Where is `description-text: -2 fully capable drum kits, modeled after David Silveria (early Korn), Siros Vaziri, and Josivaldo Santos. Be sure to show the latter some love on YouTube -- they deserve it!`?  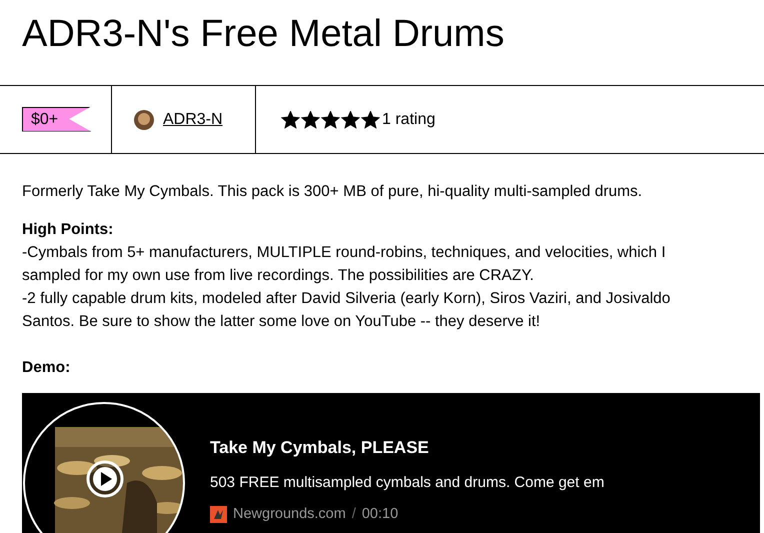 description-text: -2 fully capable drum kits, modeled after David Silveria (early Korn), Siros Vaziri, and Josivaldo Santos. Be sure to show the latter some love on YouTube -- they deserve it! is located at coordinates (347, 310).